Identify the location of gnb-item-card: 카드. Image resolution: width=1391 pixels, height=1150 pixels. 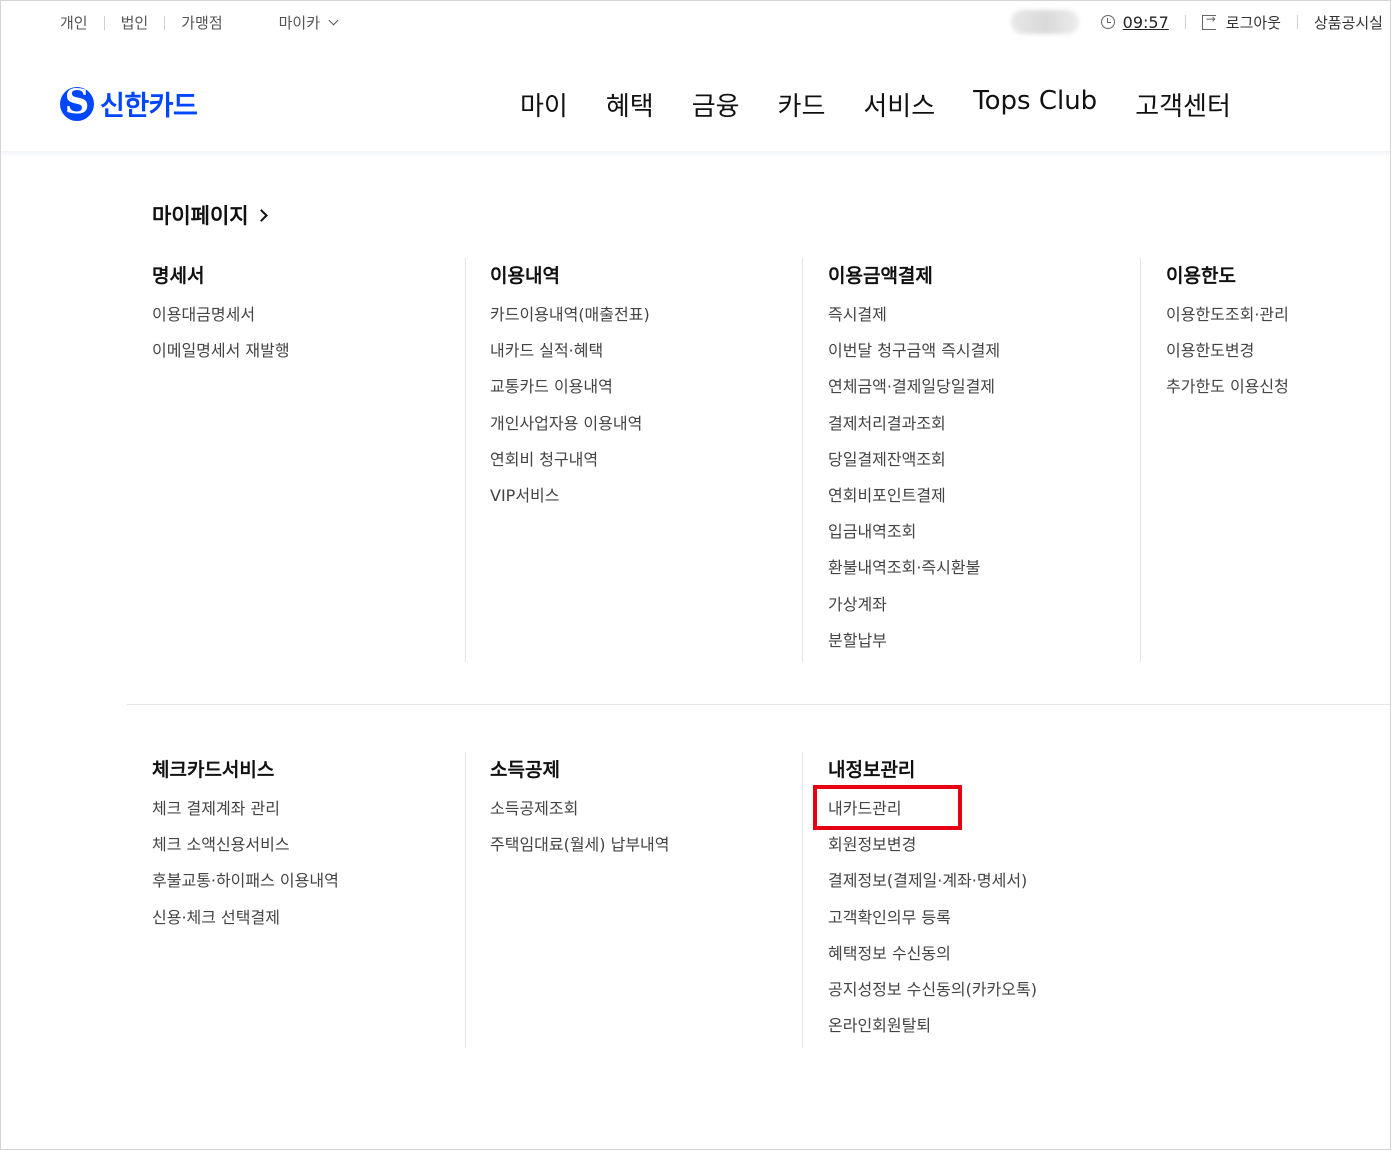
(802, 104).